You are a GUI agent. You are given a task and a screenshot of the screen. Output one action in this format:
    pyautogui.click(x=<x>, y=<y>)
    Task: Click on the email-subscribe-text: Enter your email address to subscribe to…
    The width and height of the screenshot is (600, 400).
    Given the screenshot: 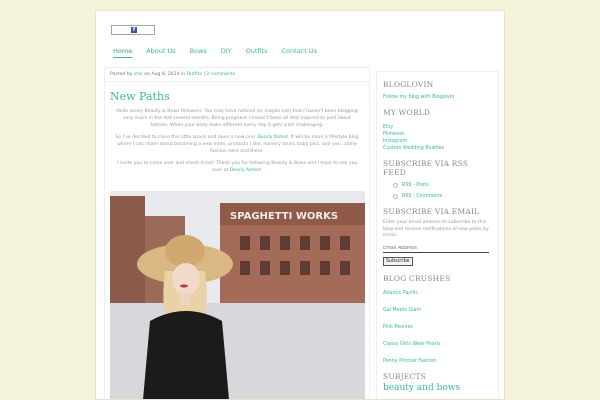 What is the action you would take?
    pyautogui.click(x=436, y=229)
    